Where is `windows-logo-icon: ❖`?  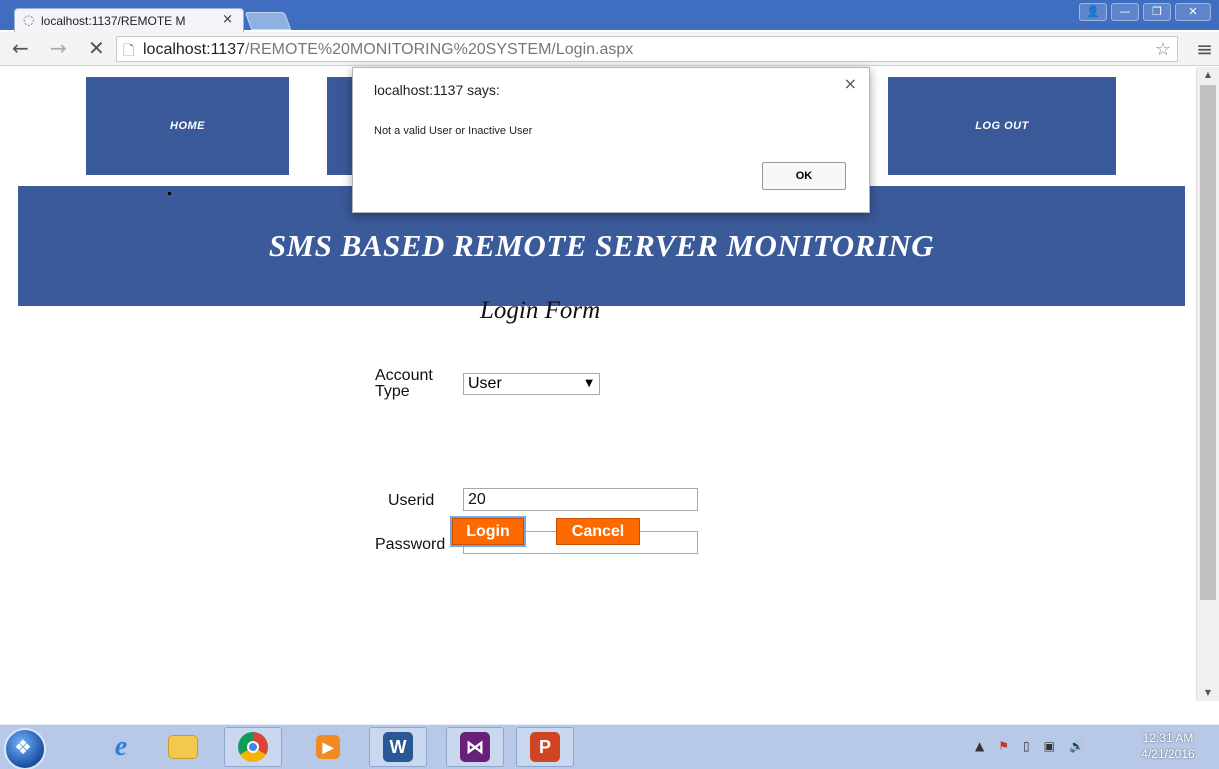
windows-logo-icon: ❖ is located at coordinates (23, 747).